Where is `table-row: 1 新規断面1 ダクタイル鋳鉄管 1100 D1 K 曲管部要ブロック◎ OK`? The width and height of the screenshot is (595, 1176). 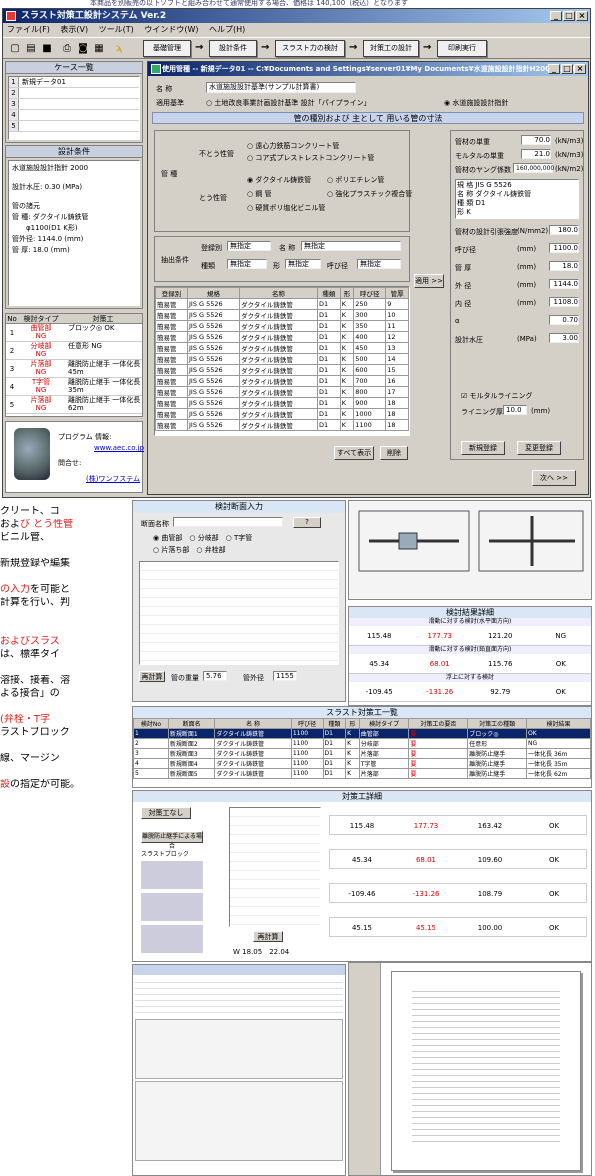
table-row: 1 新規断面1 ダクタイル鋳鉄管 1100 D1 K 曲管部要ブロック◎ OK is located at coordinates (362, 733).